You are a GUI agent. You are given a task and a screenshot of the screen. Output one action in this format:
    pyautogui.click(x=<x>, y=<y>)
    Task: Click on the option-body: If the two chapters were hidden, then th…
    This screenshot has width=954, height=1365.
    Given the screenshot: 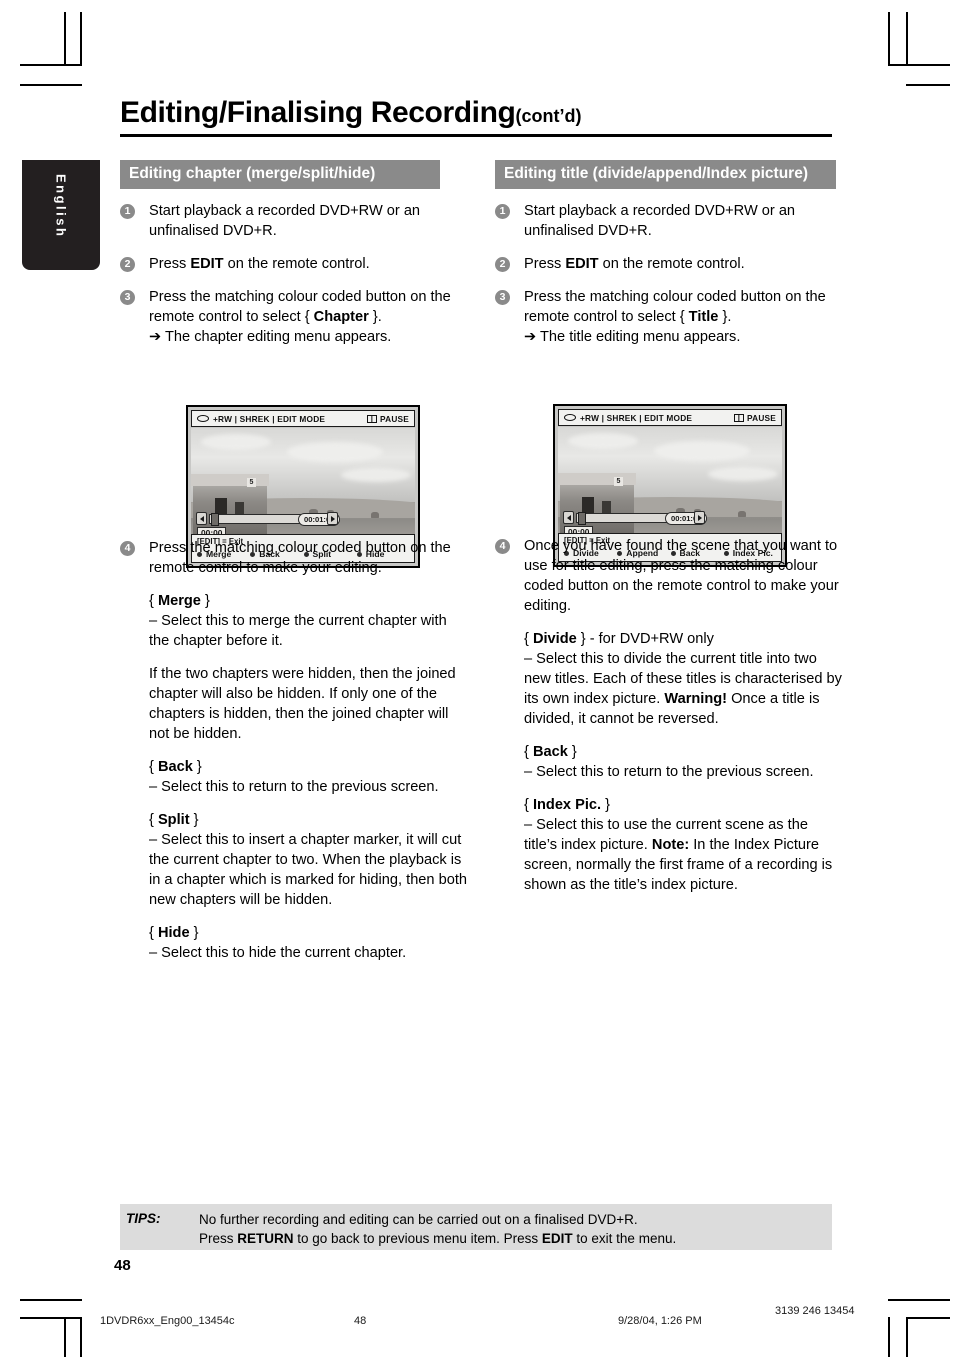 What is the action you would take?
    pyautogui.click(x=302, y=704)
    